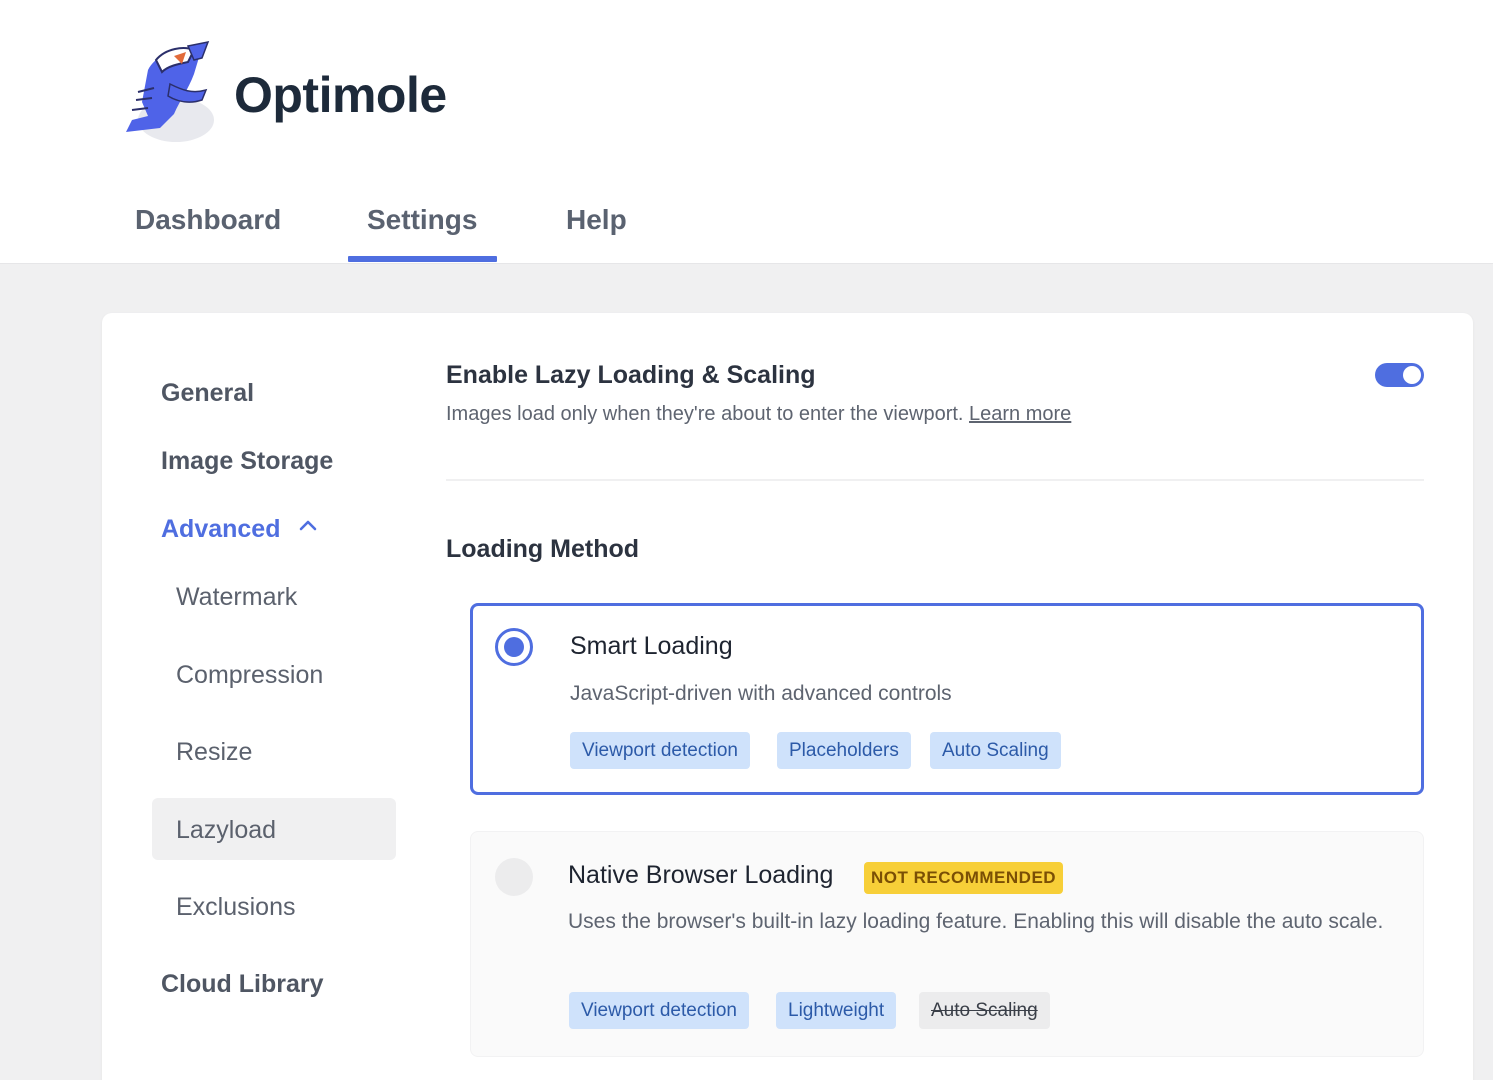 This screenshot has height=1080, width=1493. What do you see at coordinates (984, 1010) in the screenshot?
I see `chip-auto-scaling-disabled: Auto Scaling` at bounding box center [984, 1010].